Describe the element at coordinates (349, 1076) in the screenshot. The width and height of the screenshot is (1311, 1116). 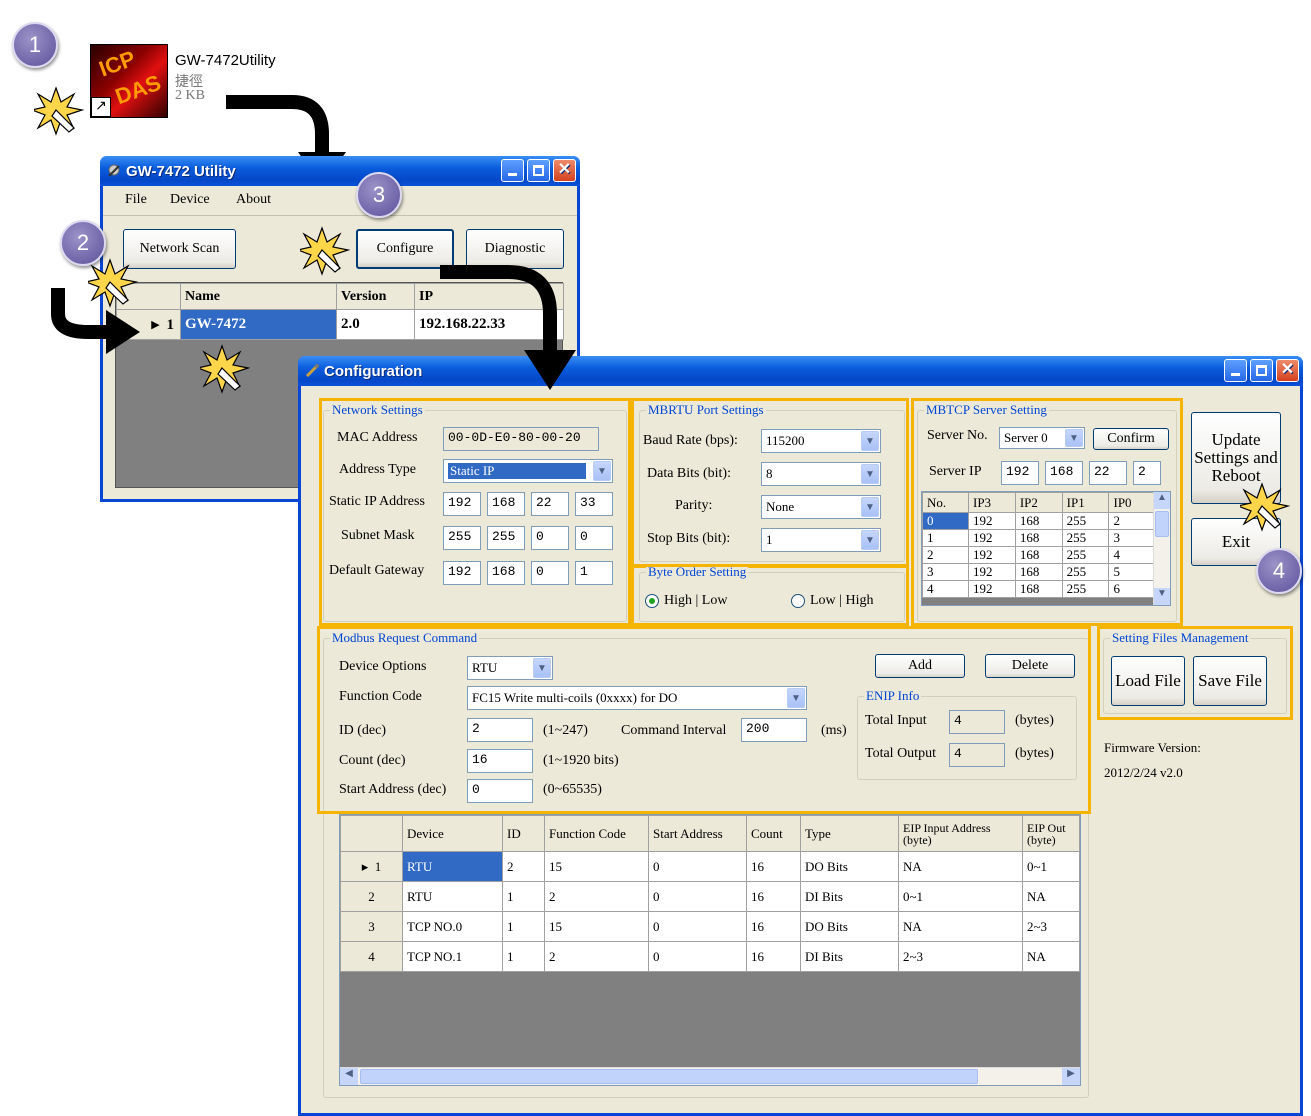
I see `scroll-left-icon: ◀` at that location.